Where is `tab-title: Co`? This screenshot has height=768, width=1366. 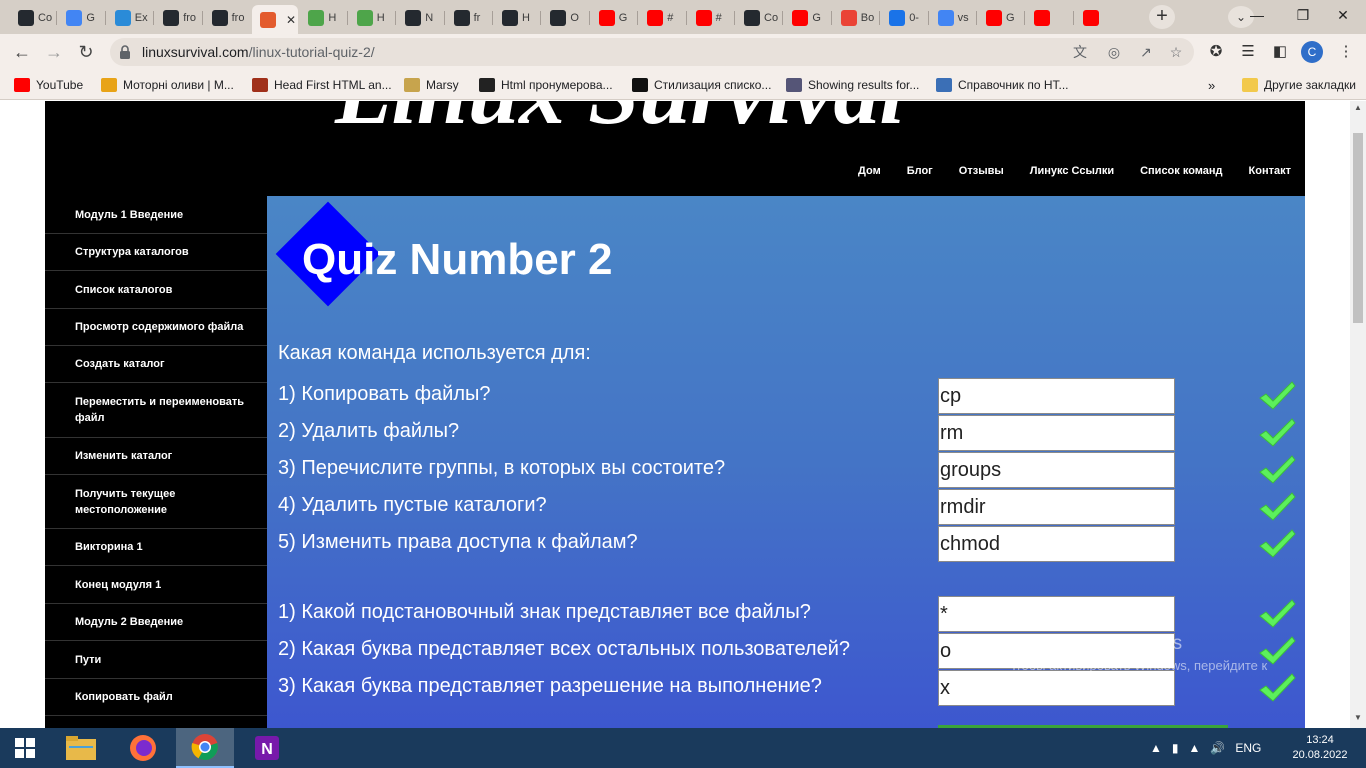 tab-title: Co is located at coordinates (45, 18).